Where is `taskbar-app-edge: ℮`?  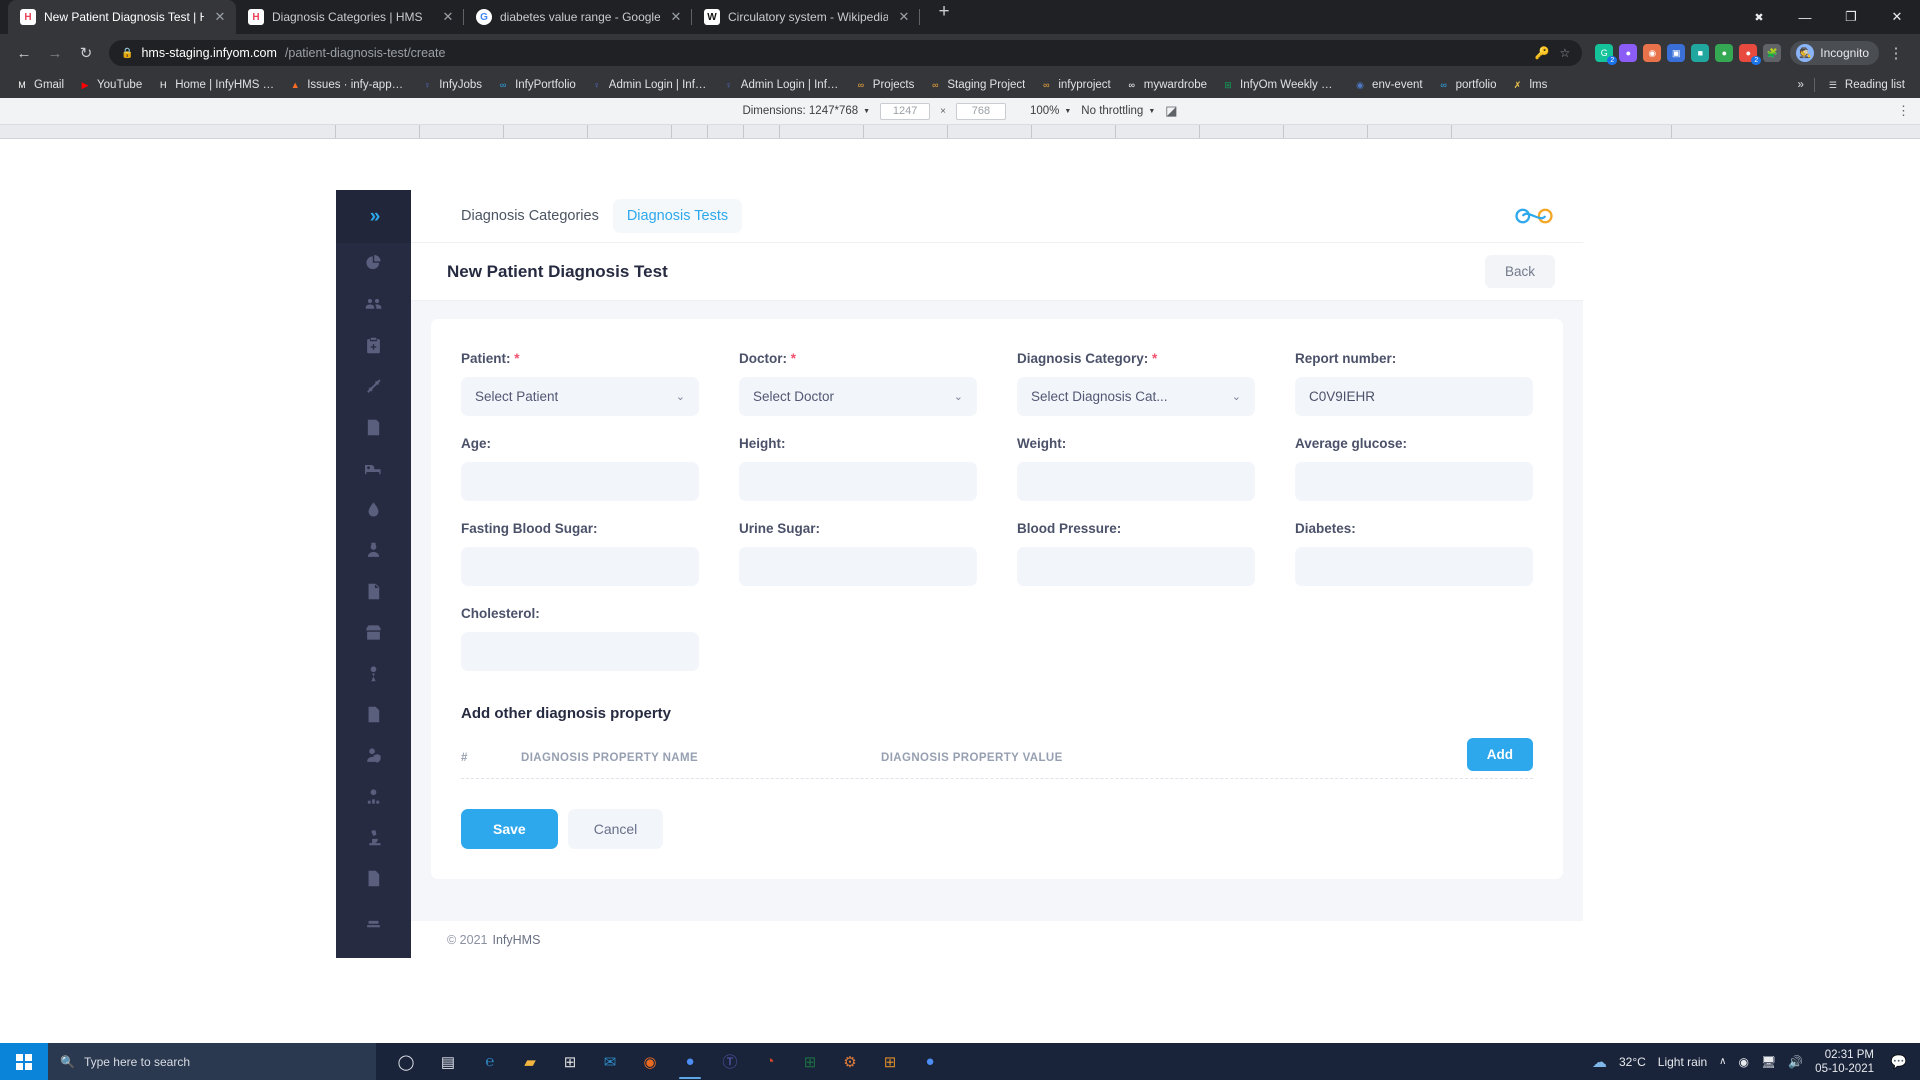
taskbar-app-edge: ℮ is located at coordinates (490, 1061).